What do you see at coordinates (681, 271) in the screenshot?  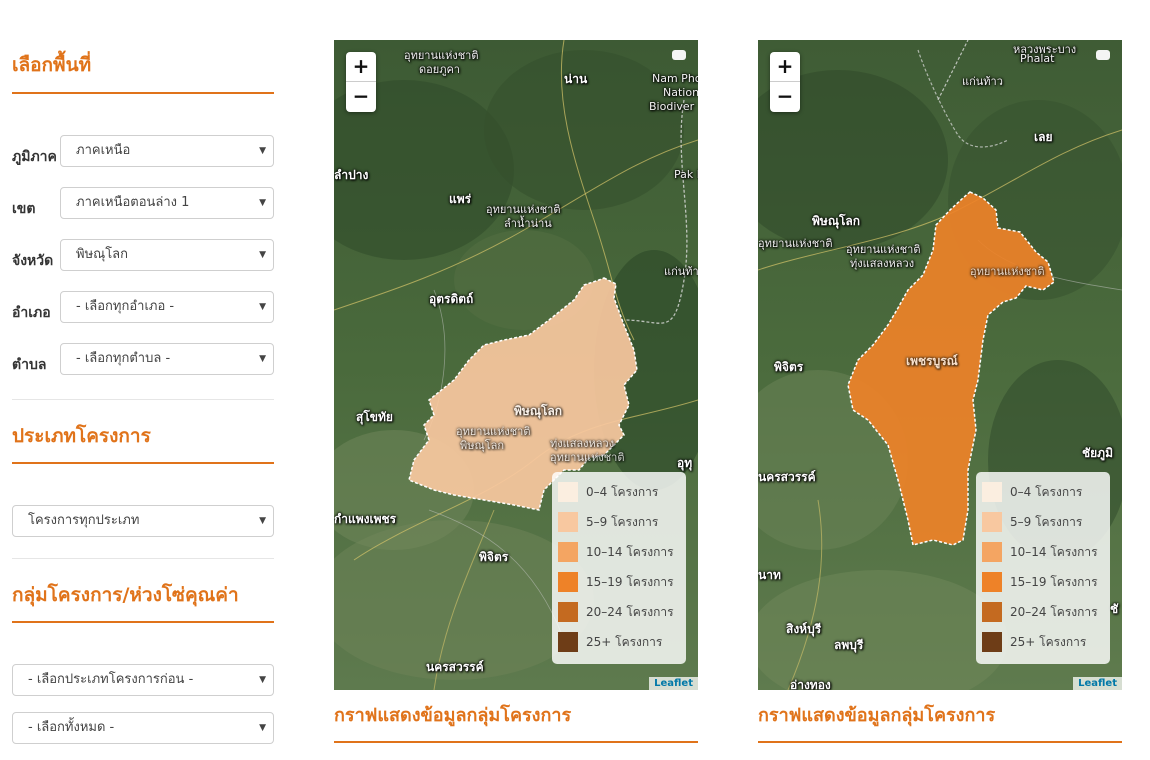 I see `place-label: แก่นท้า` at bounding box center [681, 271].